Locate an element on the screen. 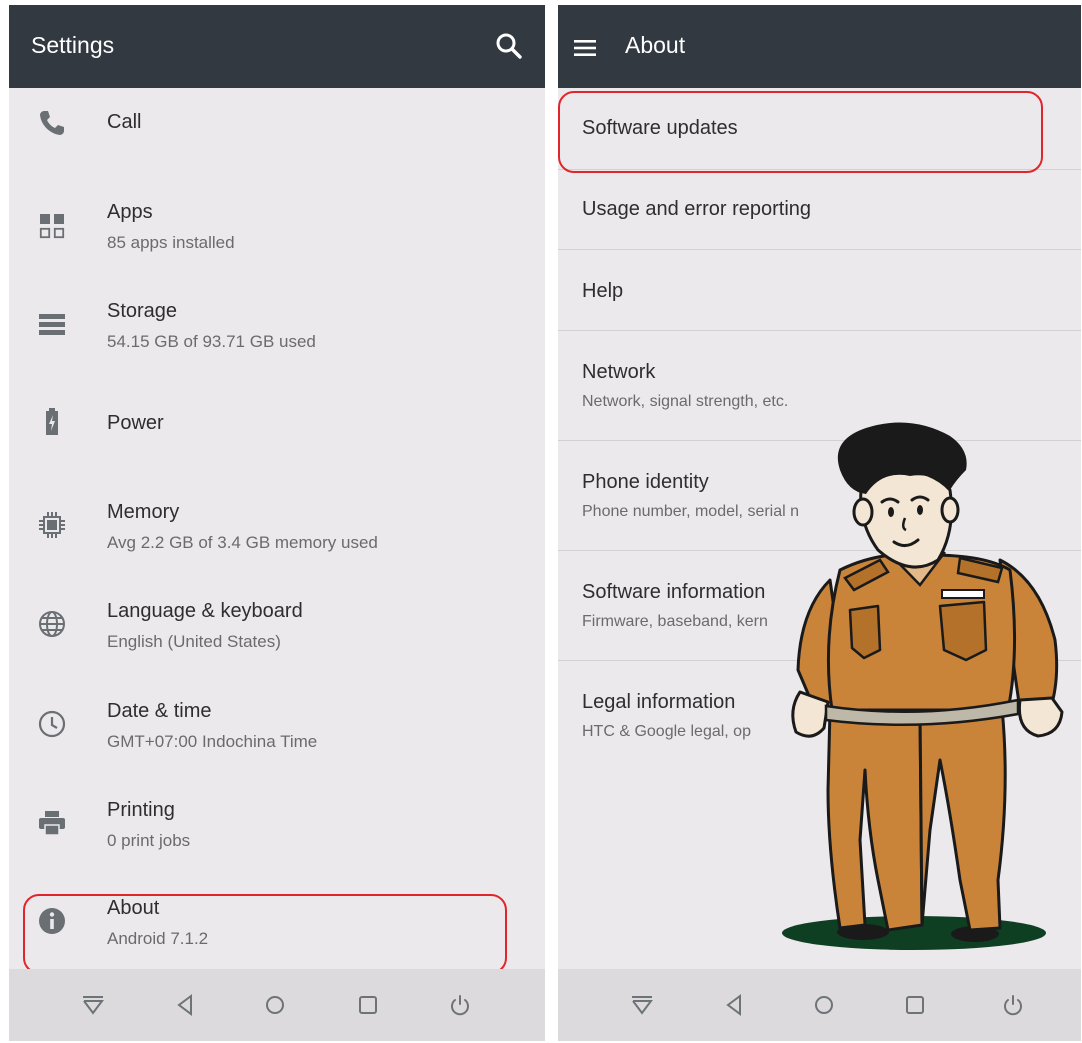  apps-grid-icon is located at coordinates (52, 226).